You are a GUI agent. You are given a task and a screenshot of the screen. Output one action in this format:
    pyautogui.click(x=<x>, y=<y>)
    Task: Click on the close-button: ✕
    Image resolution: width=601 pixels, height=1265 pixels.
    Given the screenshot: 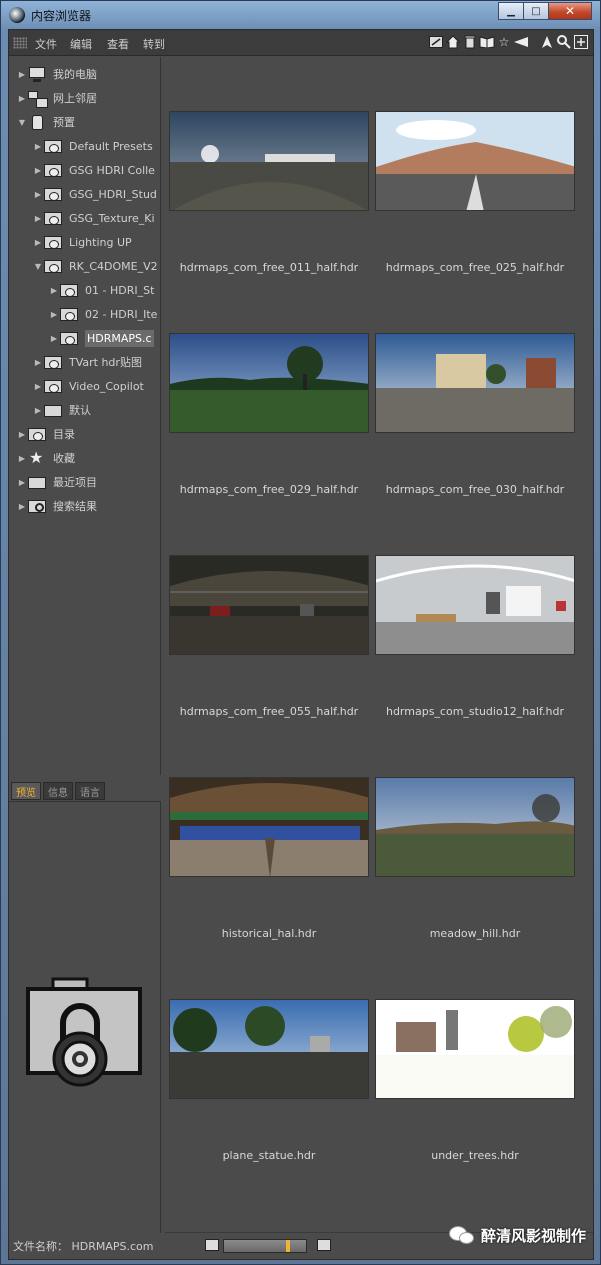 What is the action you would take?
    pyautogui.click(x=570, y=11)
    